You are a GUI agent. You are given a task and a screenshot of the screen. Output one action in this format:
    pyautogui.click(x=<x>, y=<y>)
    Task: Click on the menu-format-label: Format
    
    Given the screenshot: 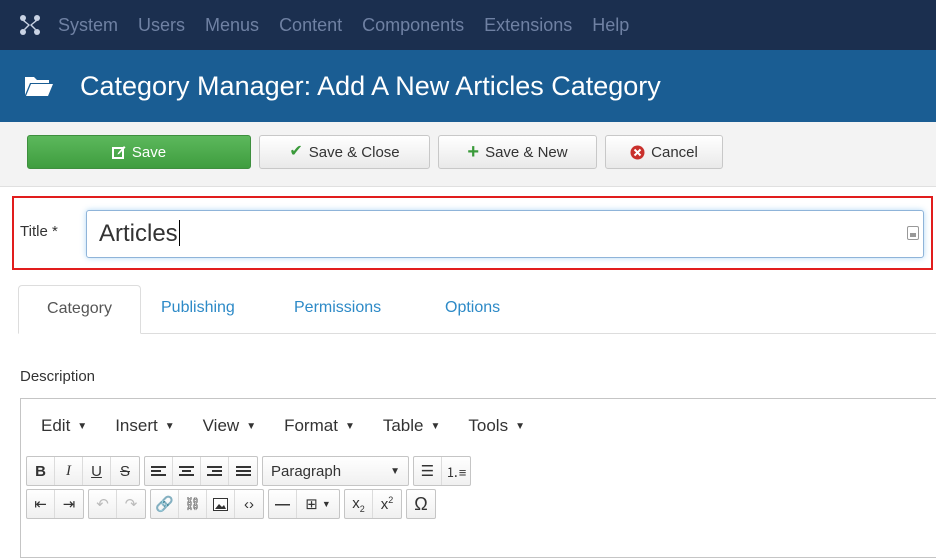 What is the action you would take?
    pyautogui.click(x=311, y=425)
    